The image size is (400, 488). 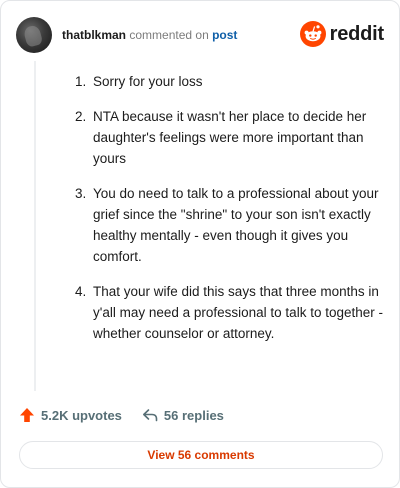 I want to click on reddit-snoo-icon, so click(x=312, y=34).